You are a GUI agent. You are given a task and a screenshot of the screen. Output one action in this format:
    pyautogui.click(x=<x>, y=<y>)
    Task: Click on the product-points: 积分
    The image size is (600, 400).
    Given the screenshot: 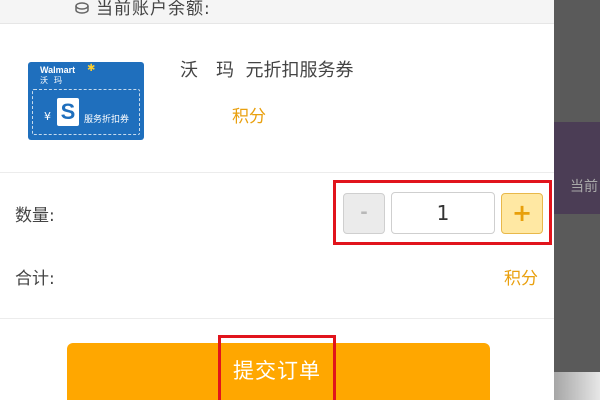 What is the action you would take?
    pyautogui.click(x=249, y=117)
    